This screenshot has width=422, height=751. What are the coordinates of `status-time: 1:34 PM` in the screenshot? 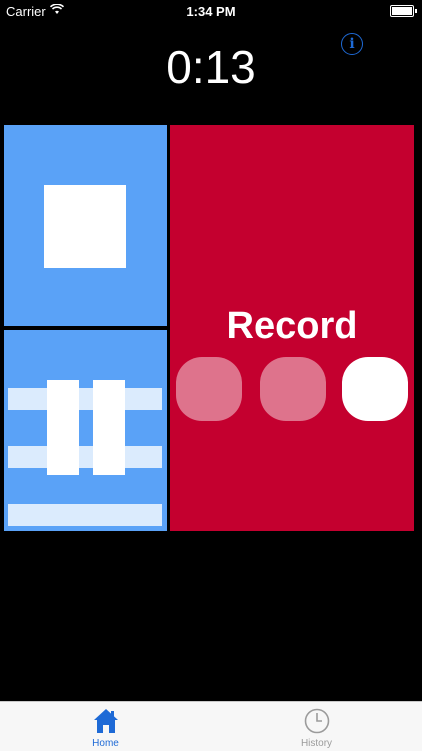 It's located at (211, 11).